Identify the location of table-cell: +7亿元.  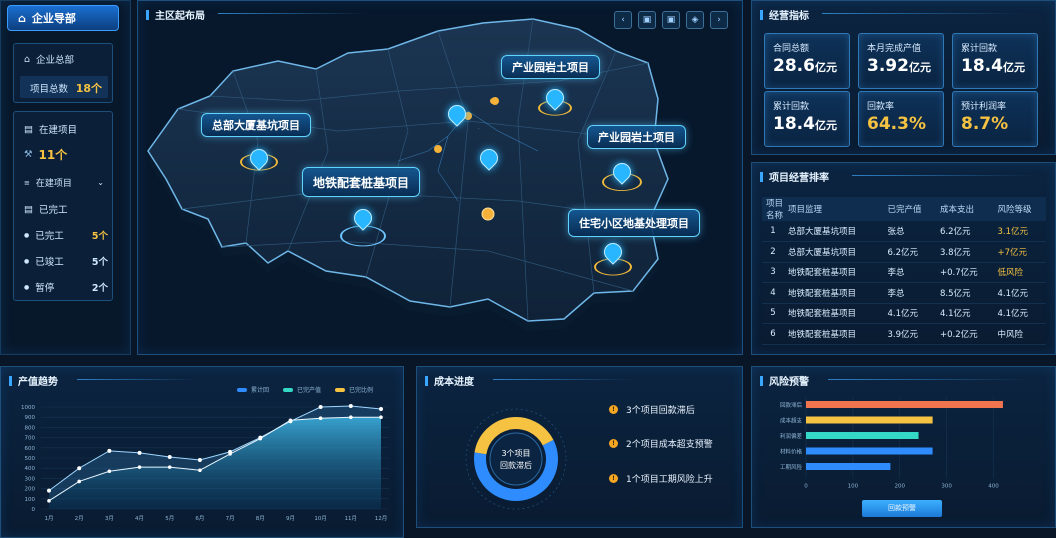
(1019, 252).